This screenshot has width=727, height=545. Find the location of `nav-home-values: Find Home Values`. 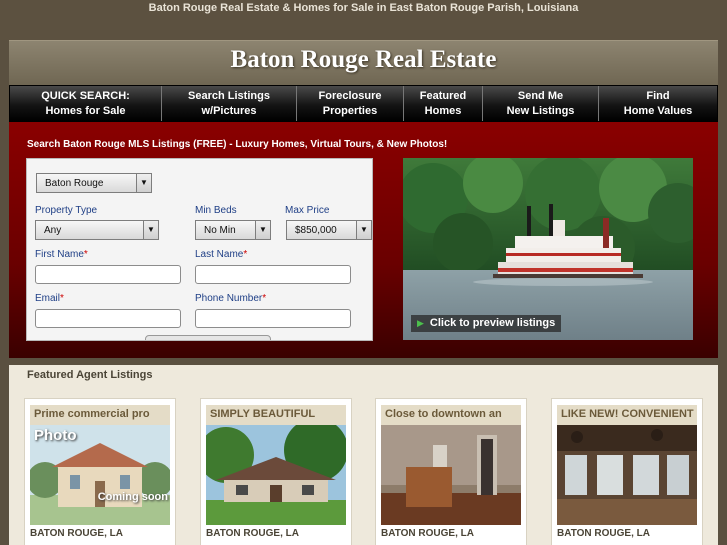

nav-home-values: Find Home Values is located at coordinates (658, 103).